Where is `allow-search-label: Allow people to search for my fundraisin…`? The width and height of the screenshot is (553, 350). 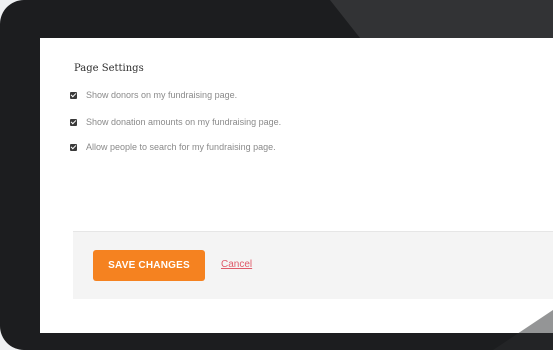 allow-search-label: Allow people to search for my fundraisin… is located at coordinates (181, 147).